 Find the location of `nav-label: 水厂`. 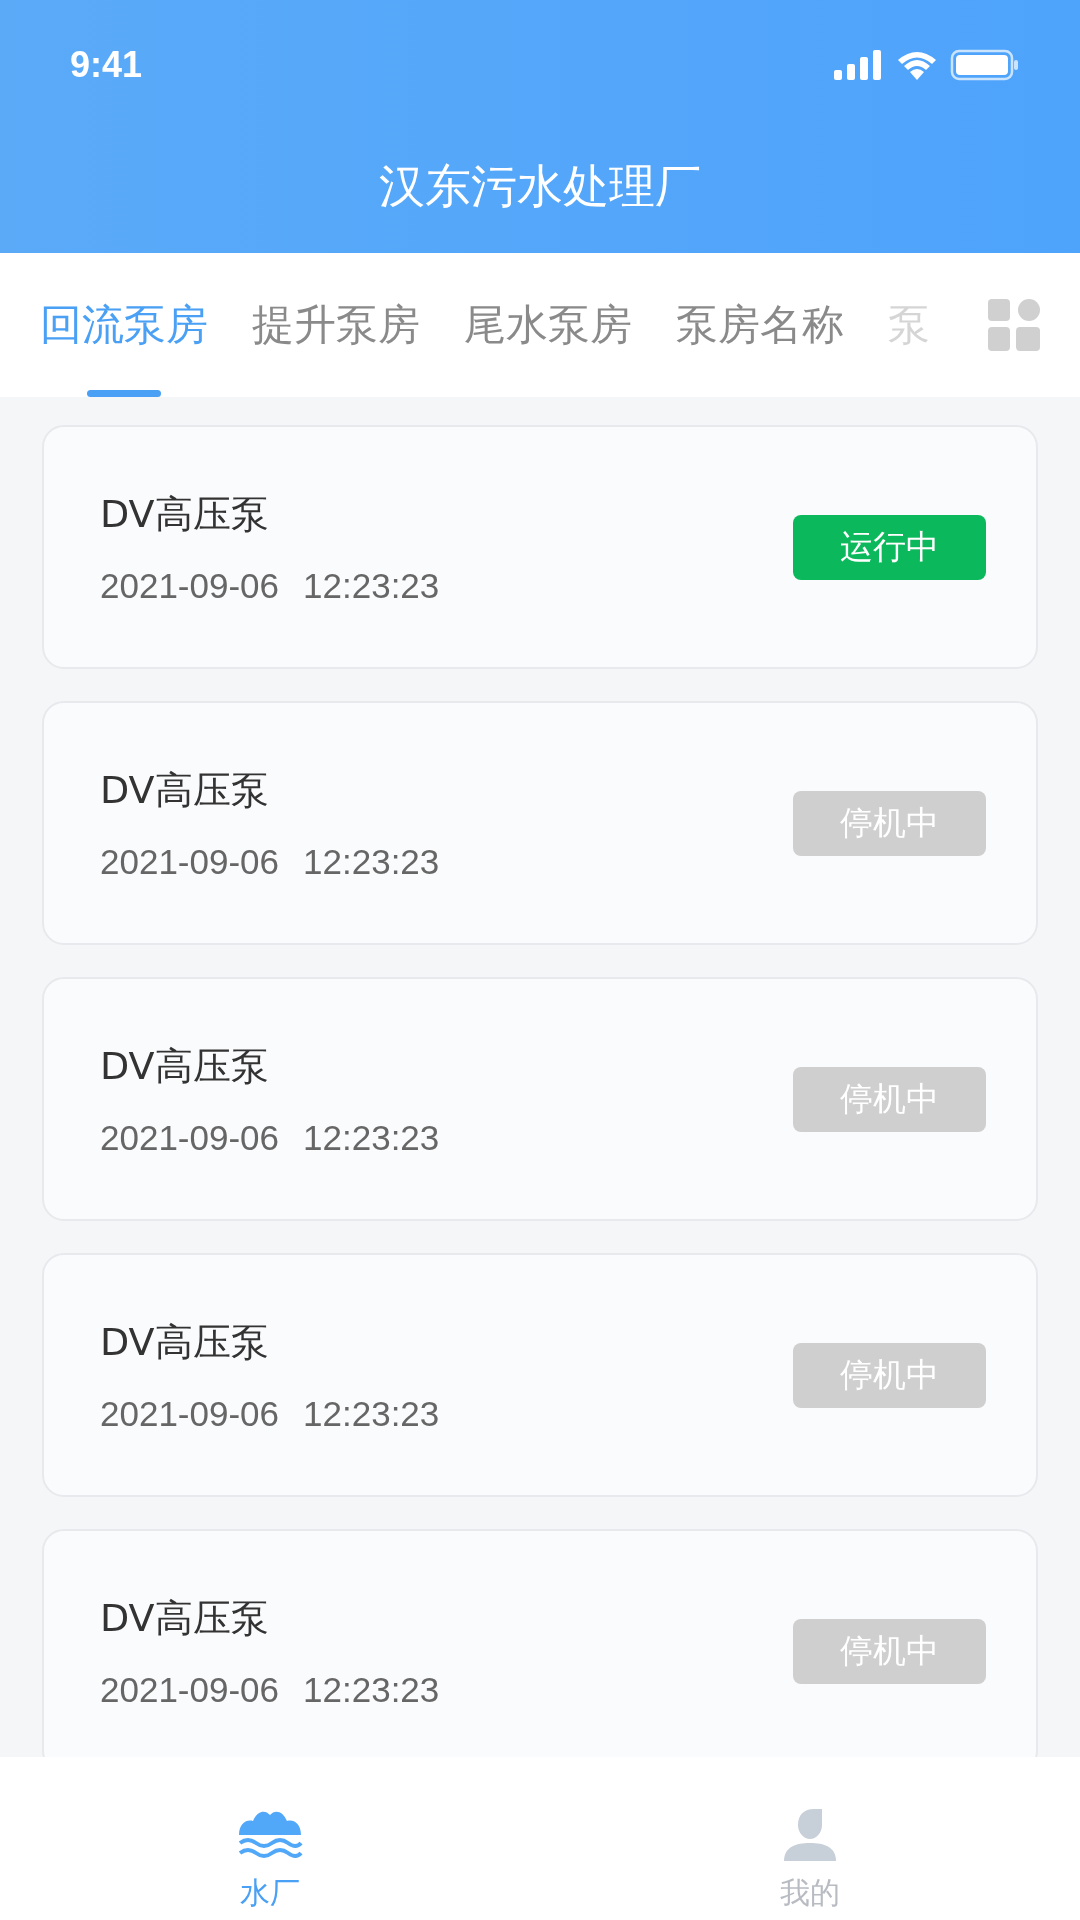

nav-label: 水厂 is located at coordinates (270, 1893).